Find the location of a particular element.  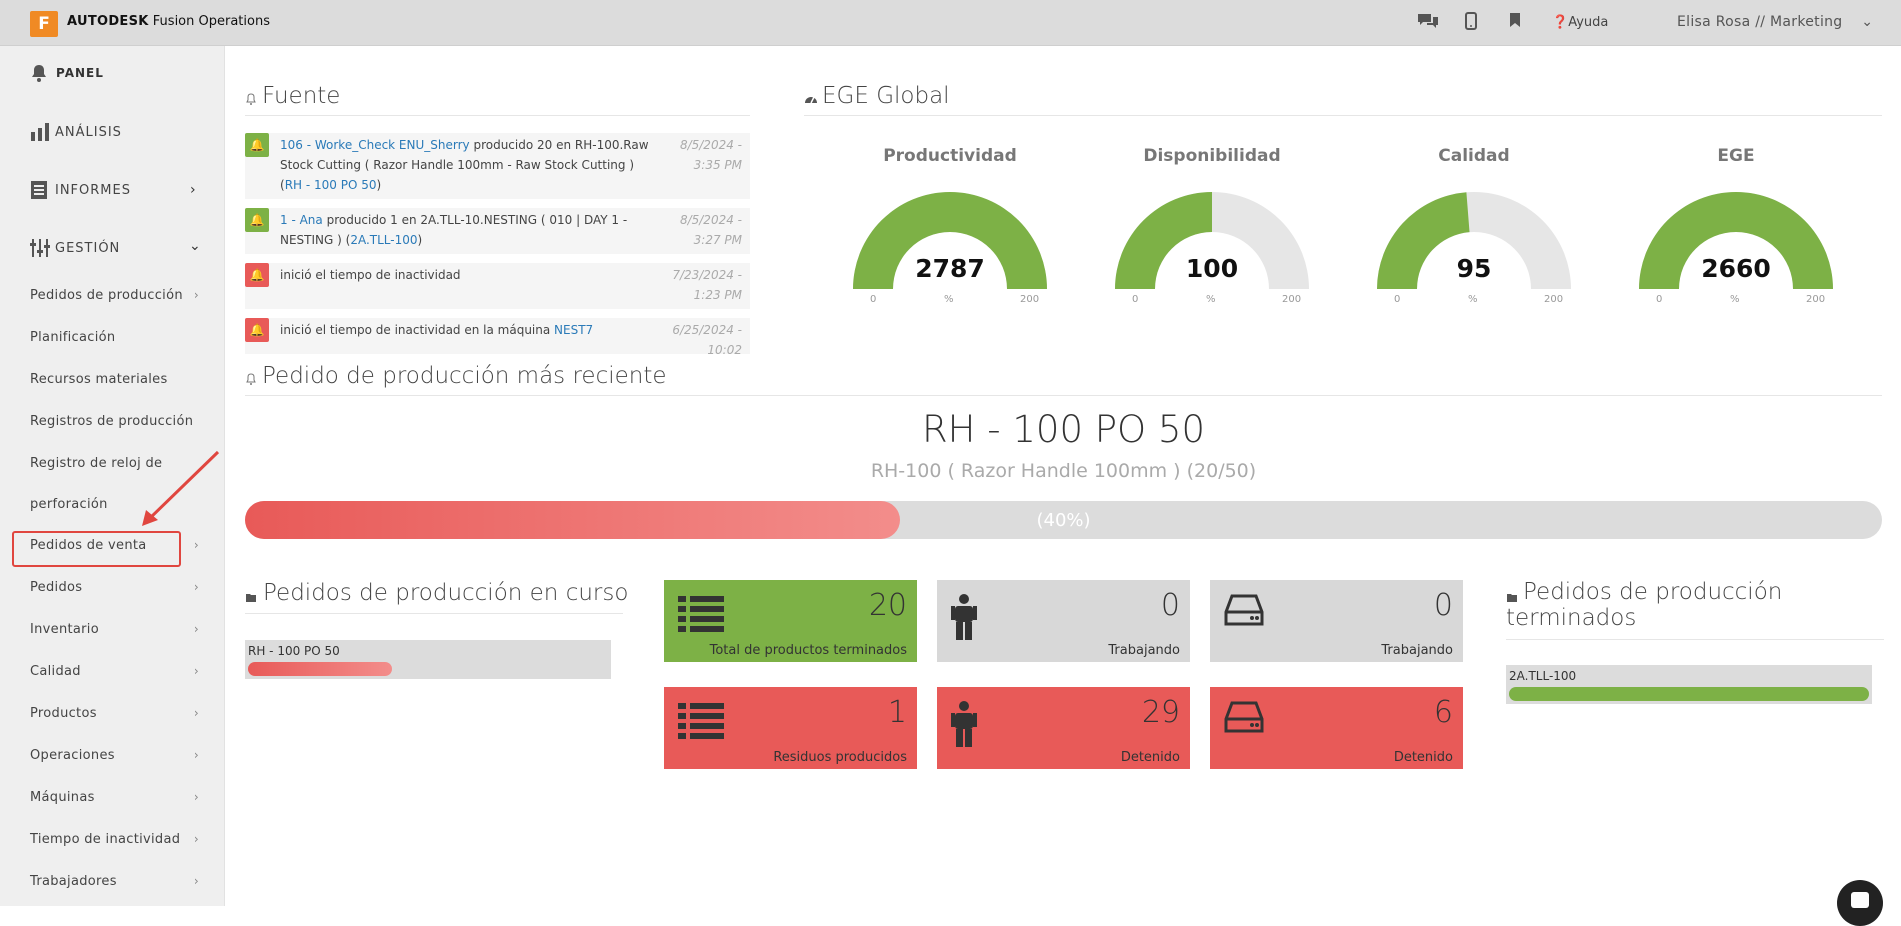

support-chat-button is located at coordinates (1860, 903).